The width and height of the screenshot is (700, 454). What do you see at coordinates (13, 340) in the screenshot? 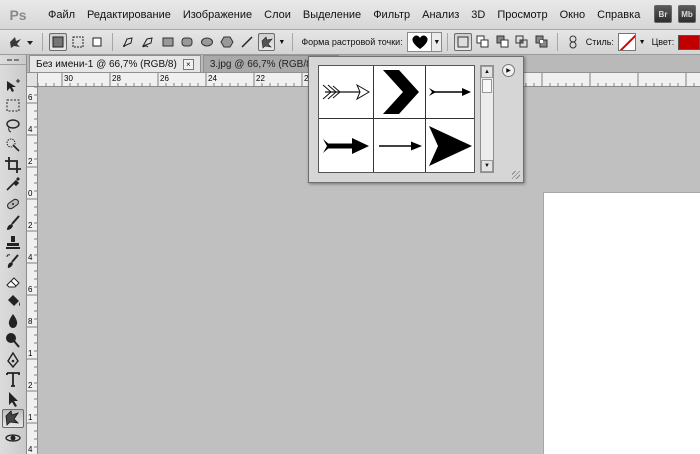
I see `dodge-tool-button` at bounding box center [13, 340].